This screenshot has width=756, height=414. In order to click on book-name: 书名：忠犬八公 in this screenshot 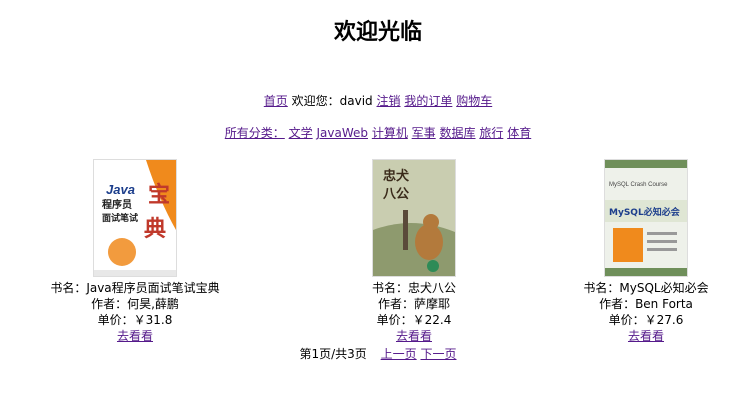, I will do `click(413, 288)`.